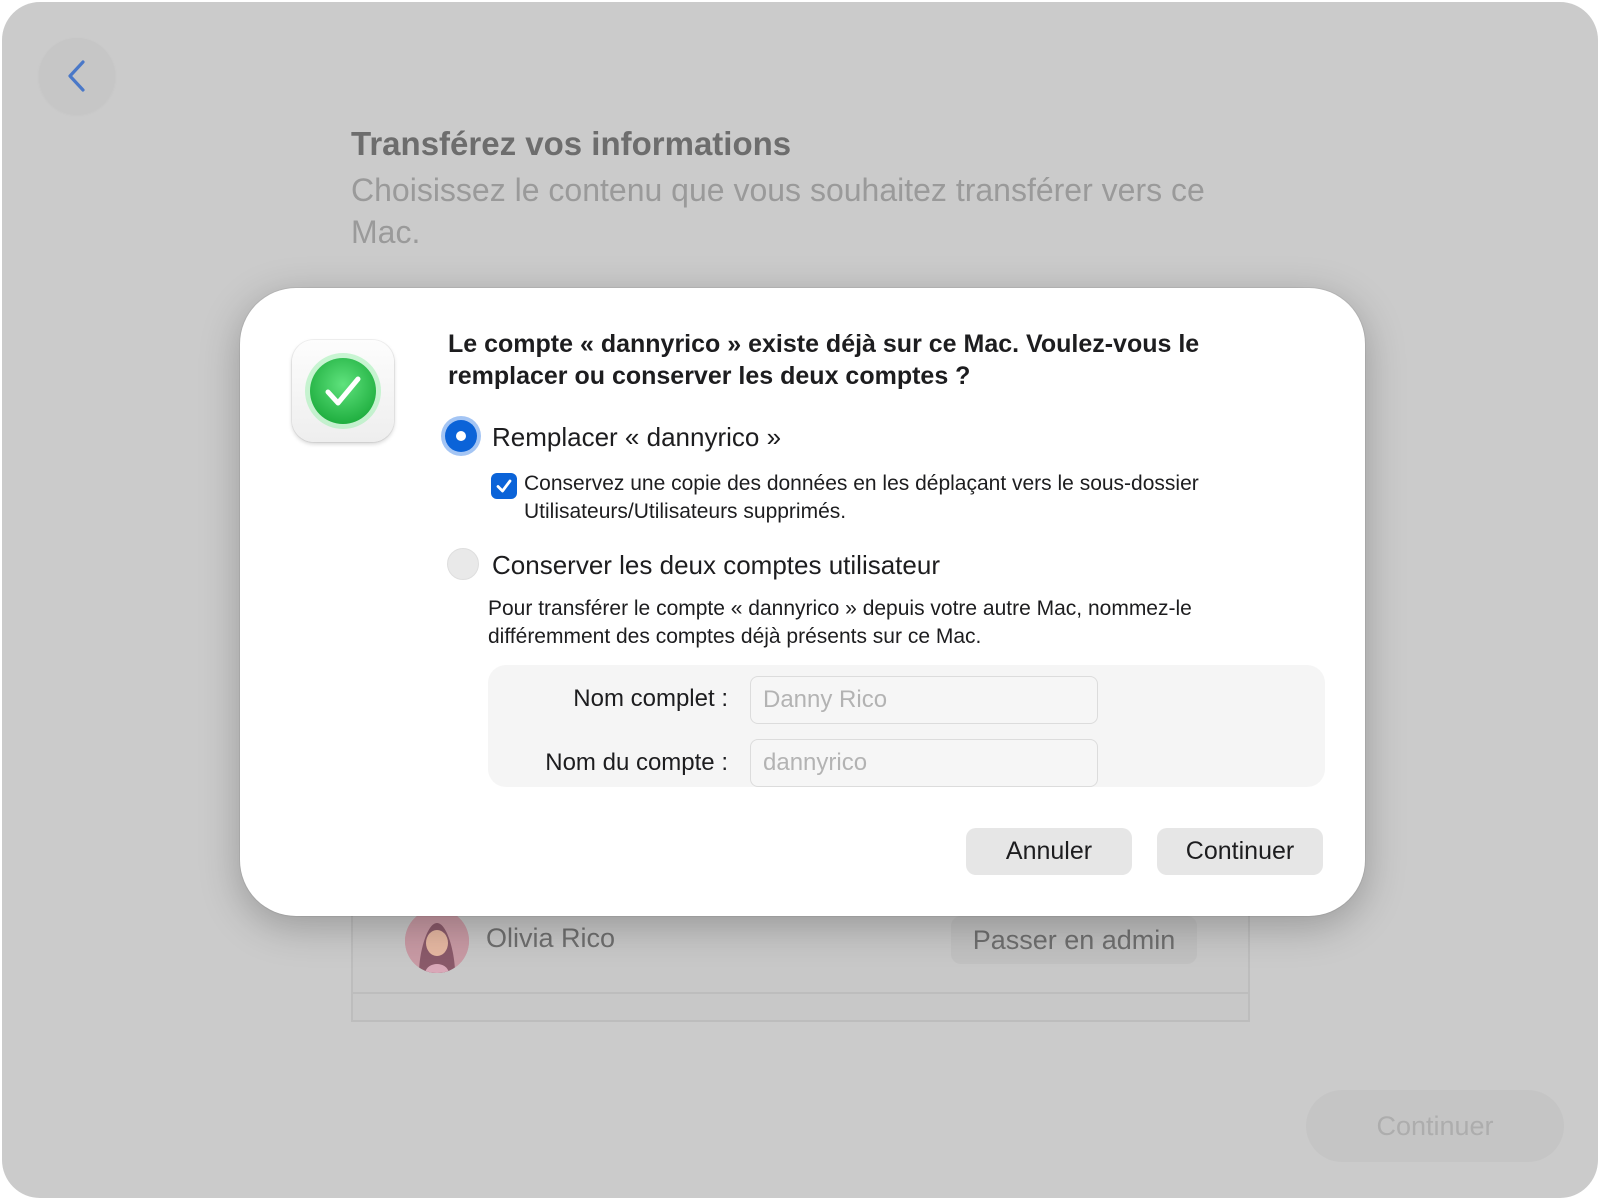 The width and height of the screenshot is (1600, 1200). What do you see at coordinates (636, 437) in the screenshot?
I see `replace-option-label: Remplacer « dannyrico »` at bounding box center [636, 437].